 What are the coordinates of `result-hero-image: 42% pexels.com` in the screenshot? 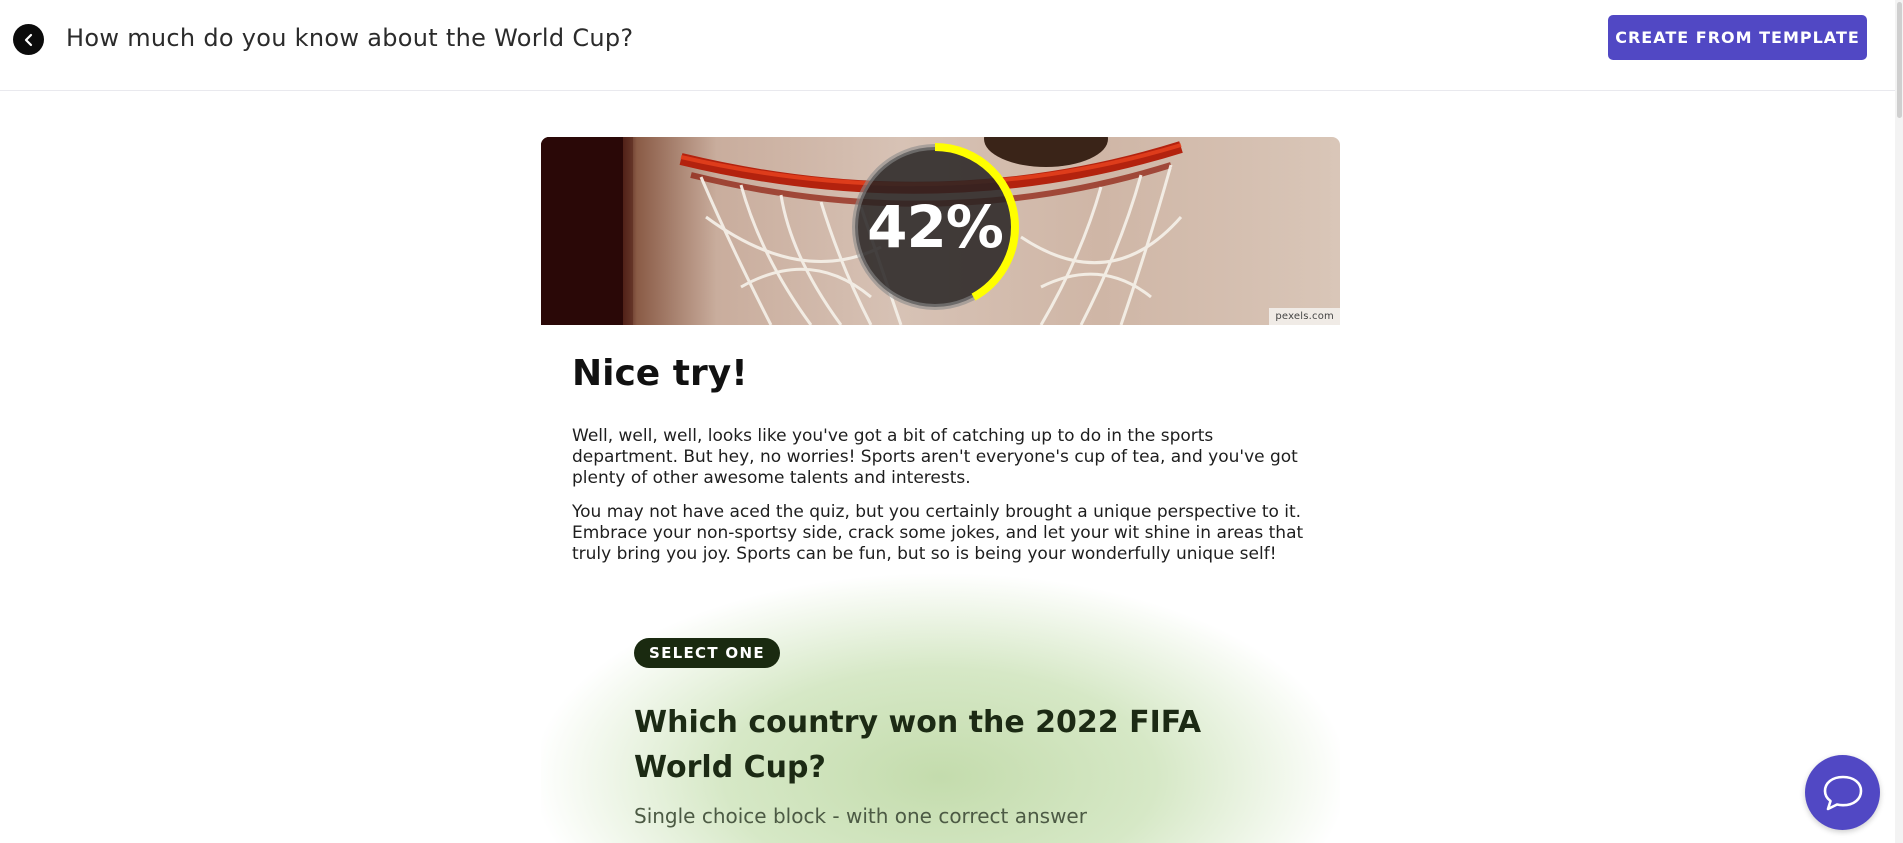 It's located at (940, 231).